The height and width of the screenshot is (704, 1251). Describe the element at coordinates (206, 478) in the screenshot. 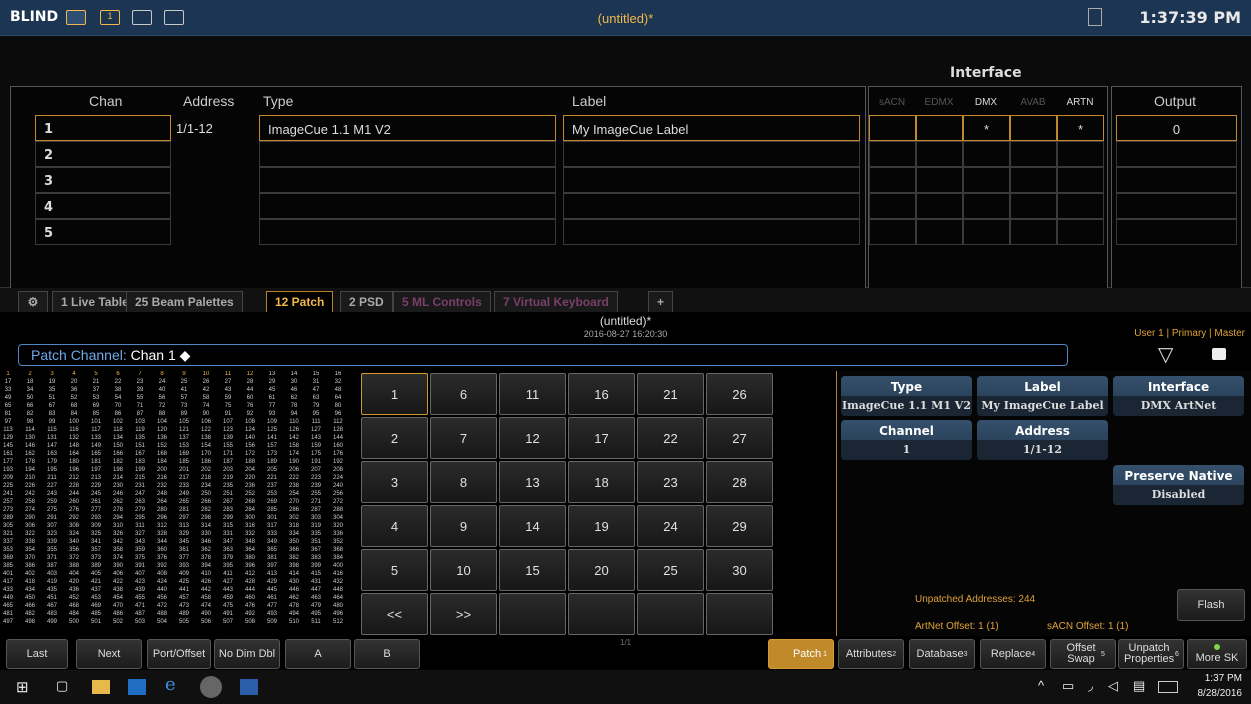

I see `address-number: 218` at that location.